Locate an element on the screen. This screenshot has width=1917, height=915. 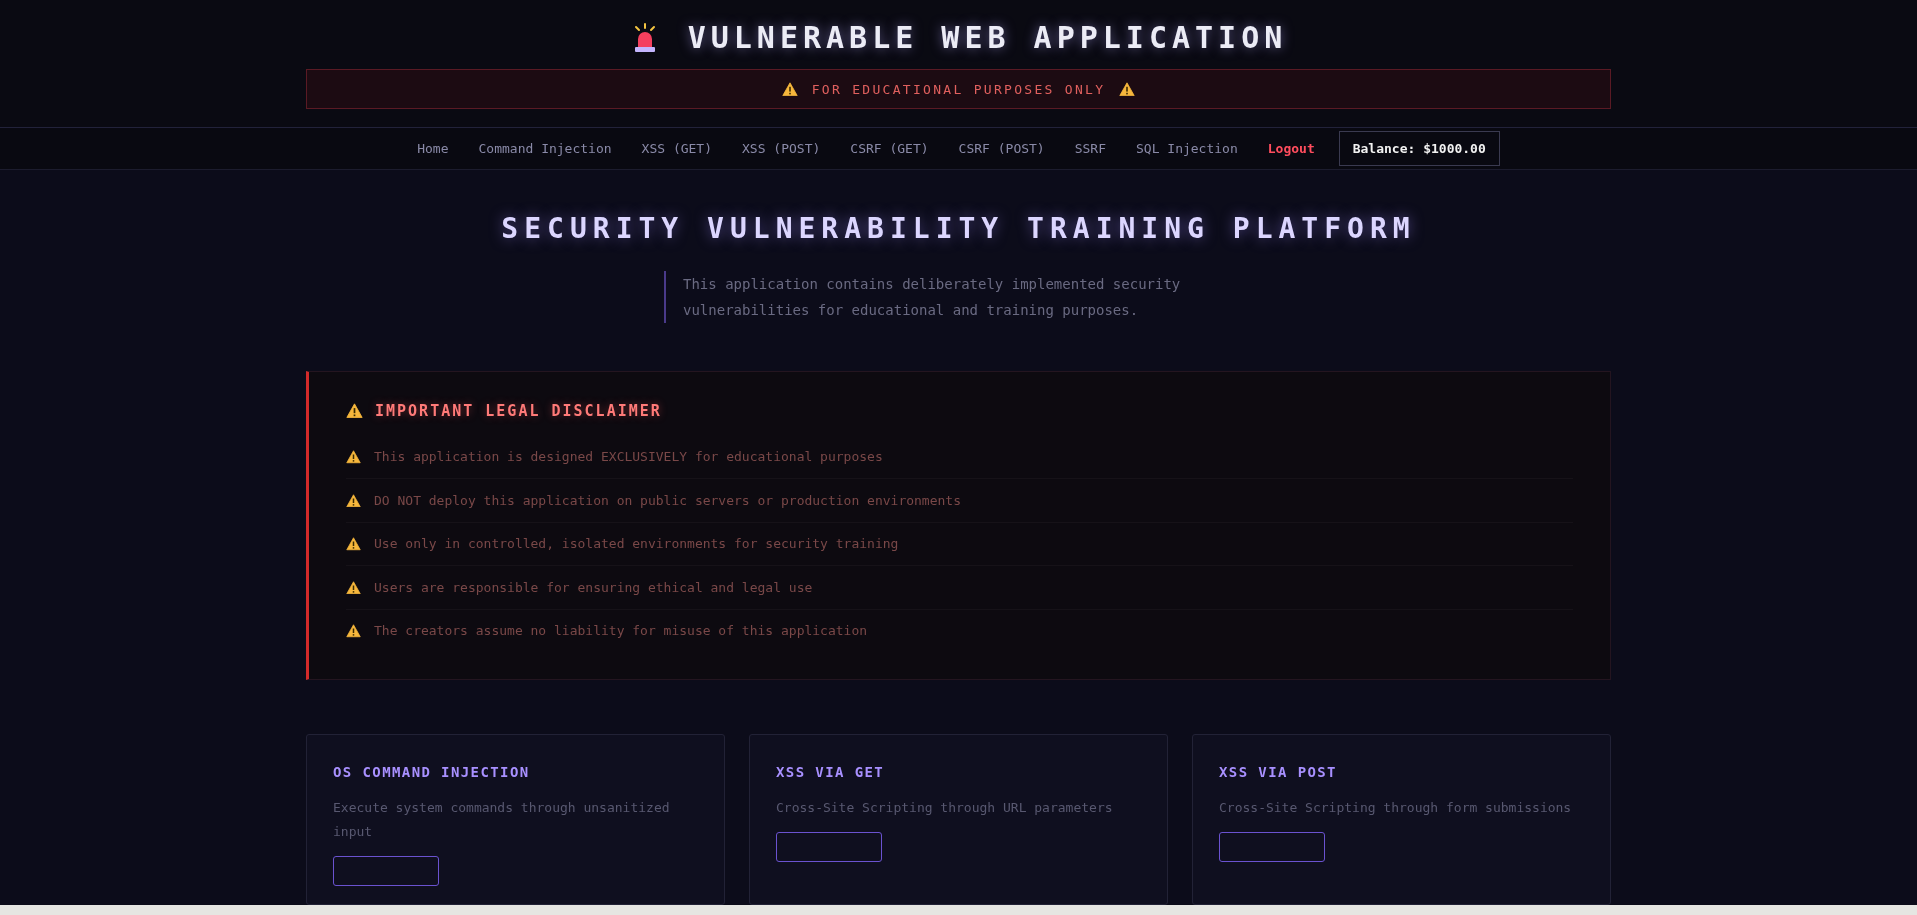
banner-text: FOR EDUCATIONAL PURPOSES ONLY is located at coordinates (958, 89).